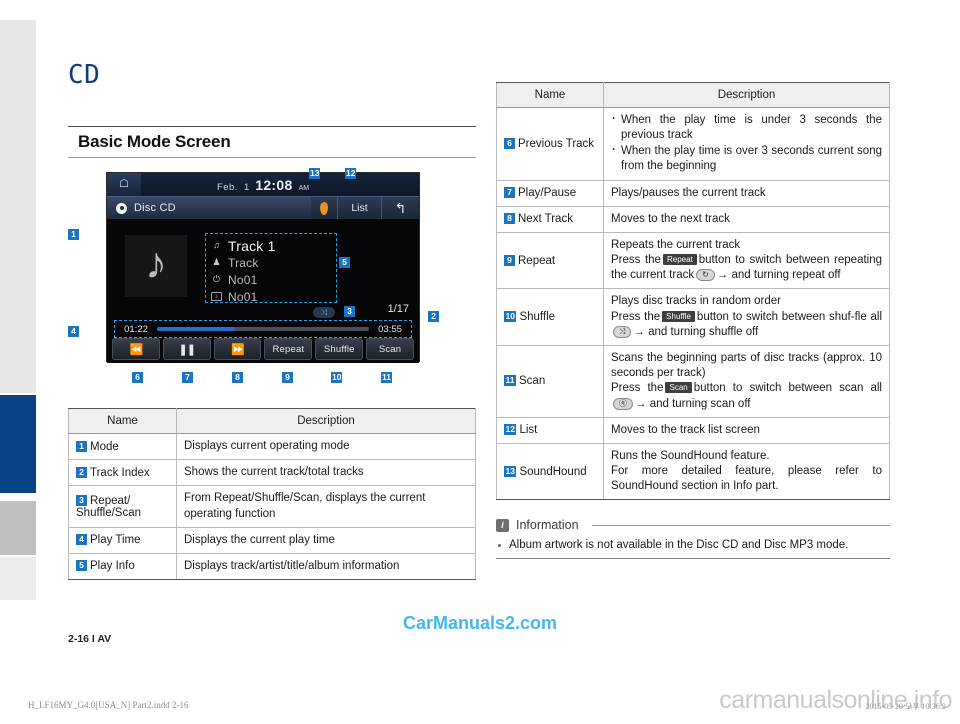 The height and width of the screenshot is (724, 960). Describe the element at coordinates (196, 329) in the screenshot. I see `progress-bar-fill` at that location.